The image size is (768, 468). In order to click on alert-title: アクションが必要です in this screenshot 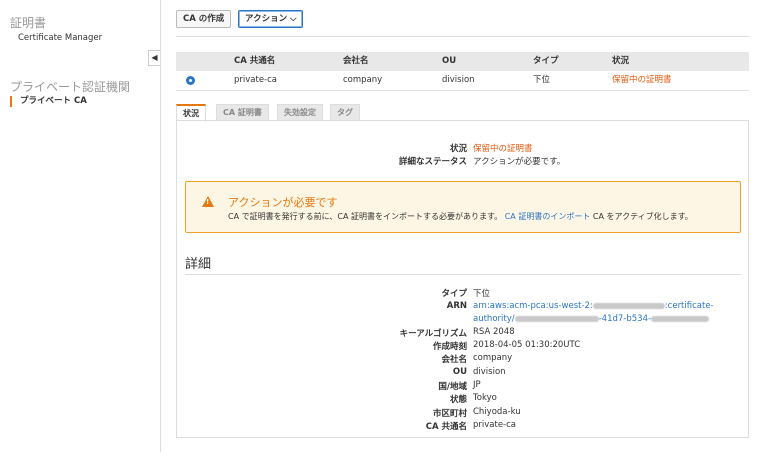, I will do `click(283, 202)`.